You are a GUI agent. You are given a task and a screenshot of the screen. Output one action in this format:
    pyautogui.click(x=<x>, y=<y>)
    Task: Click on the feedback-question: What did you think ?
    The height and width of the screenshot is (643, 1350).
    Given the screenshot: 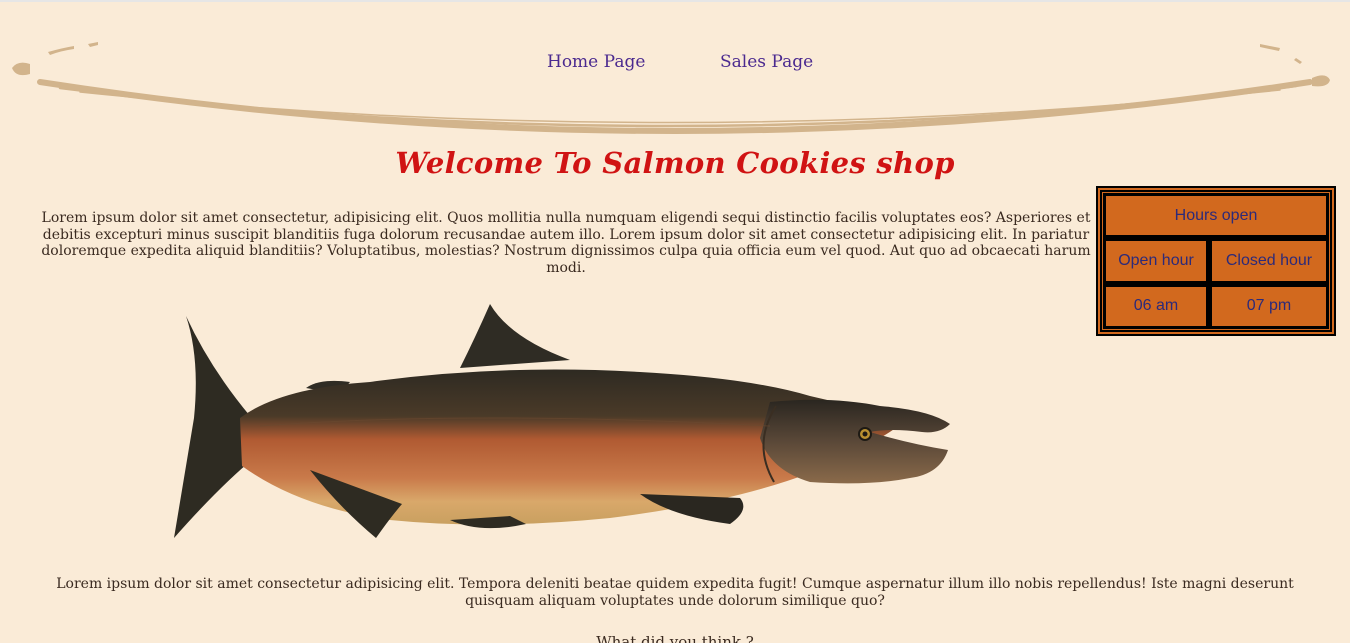 What is the action you would take?
    pyautogui.click(x=675, y=638)
    